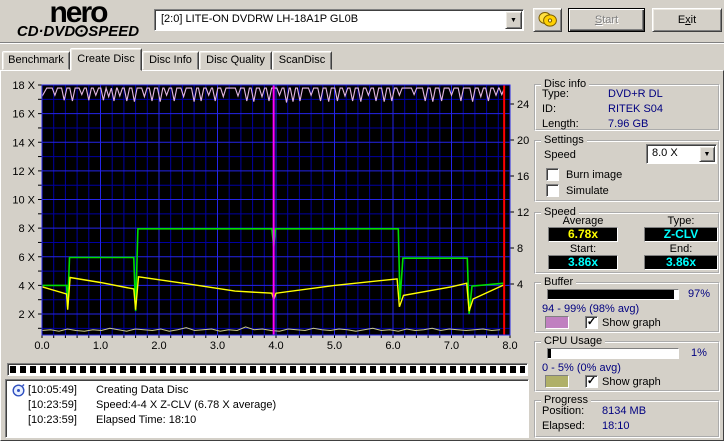  What do you see at coordinates (591, 309) in the screenshot?
I see `buffer-range-text: 94 - 99% (98% avg)` at bounding box center [591, 309].